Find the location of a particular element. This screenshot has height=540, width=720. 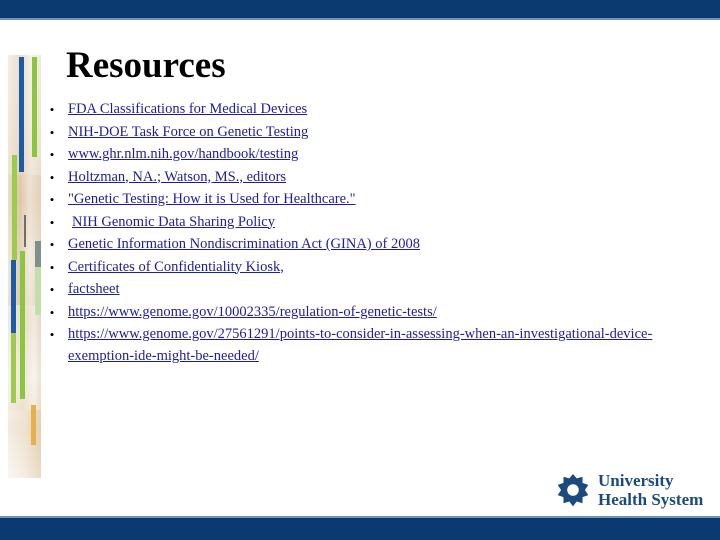

logo-line-2: Health System is located at coordinates (651, 499).